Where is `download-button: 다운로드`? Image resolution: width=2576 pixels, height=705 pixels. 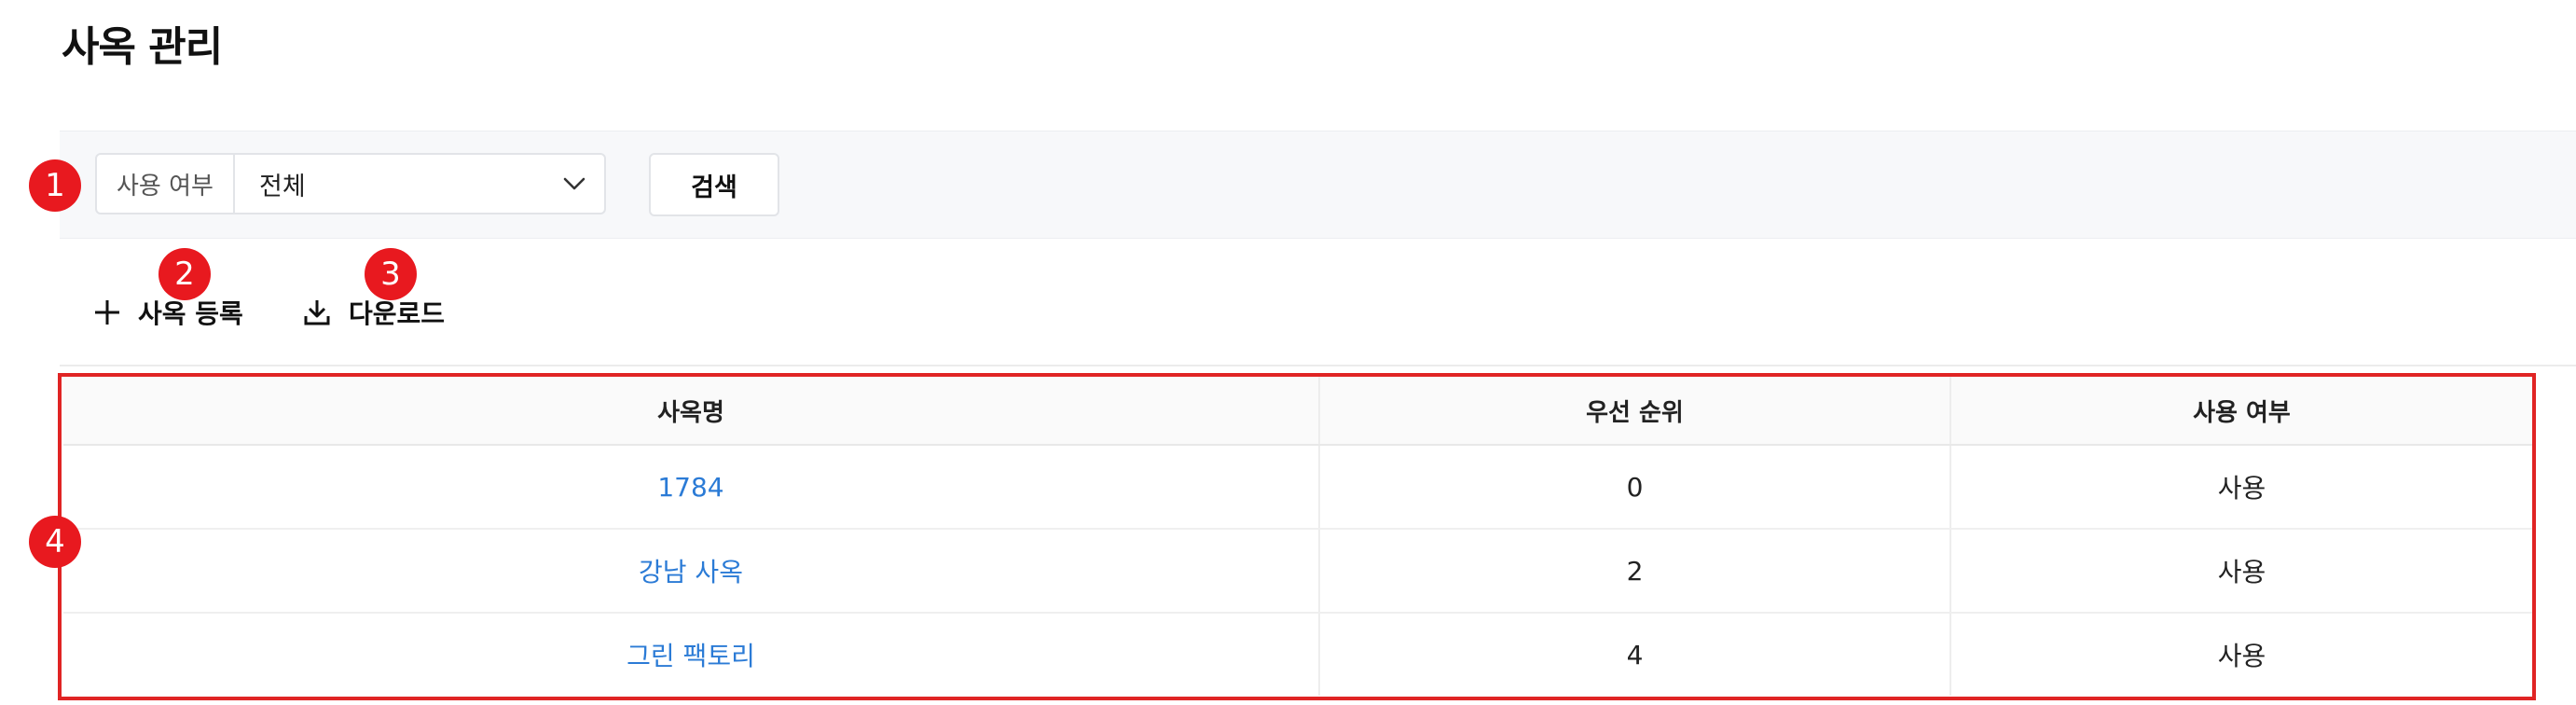
download-button: 다운로드 is located at coordinates (373, 312).